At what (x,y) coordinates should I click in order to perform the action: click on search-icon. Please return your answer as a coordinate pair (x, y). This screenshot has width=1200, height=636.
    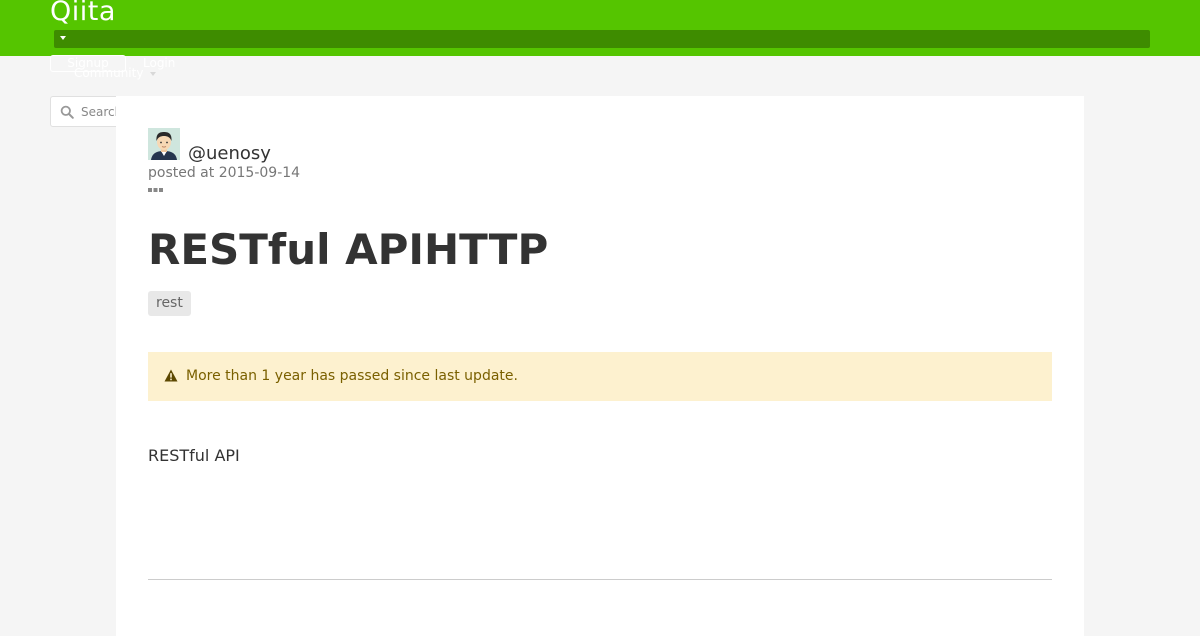
    Looking at the image, I should click on (67, 112).